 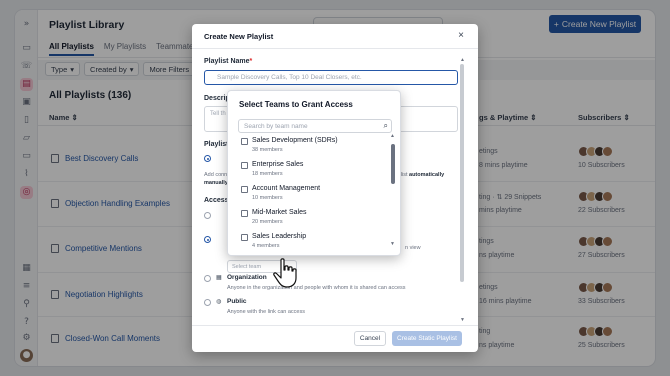 I want to click on access-radio-public, so click(x=207, y=302).